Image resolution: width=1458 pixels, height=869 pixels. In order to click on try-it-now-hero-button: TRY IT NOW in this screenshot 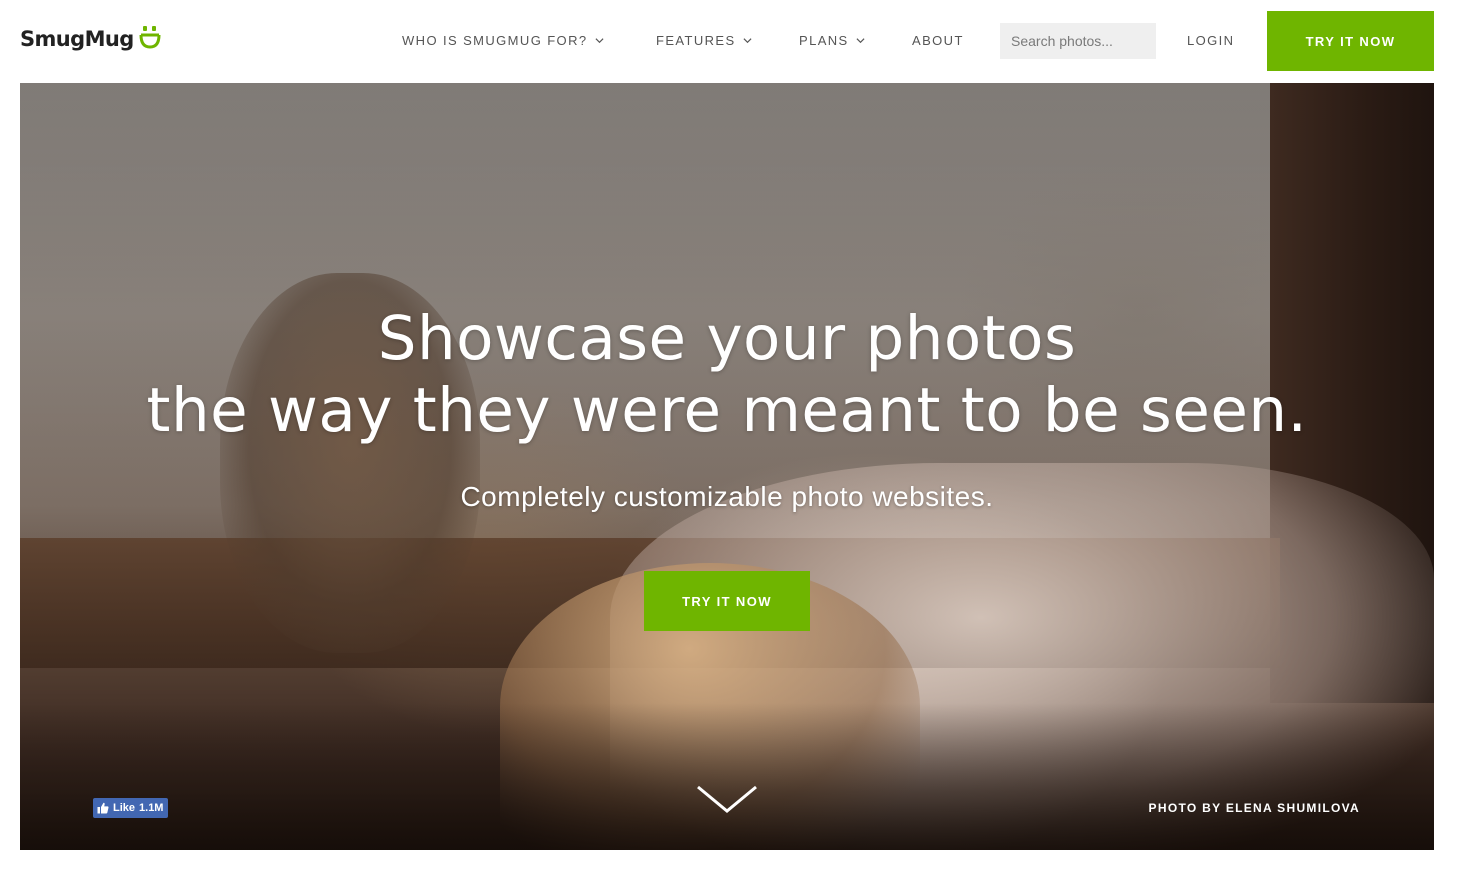, I will do `click(727, 601)`.